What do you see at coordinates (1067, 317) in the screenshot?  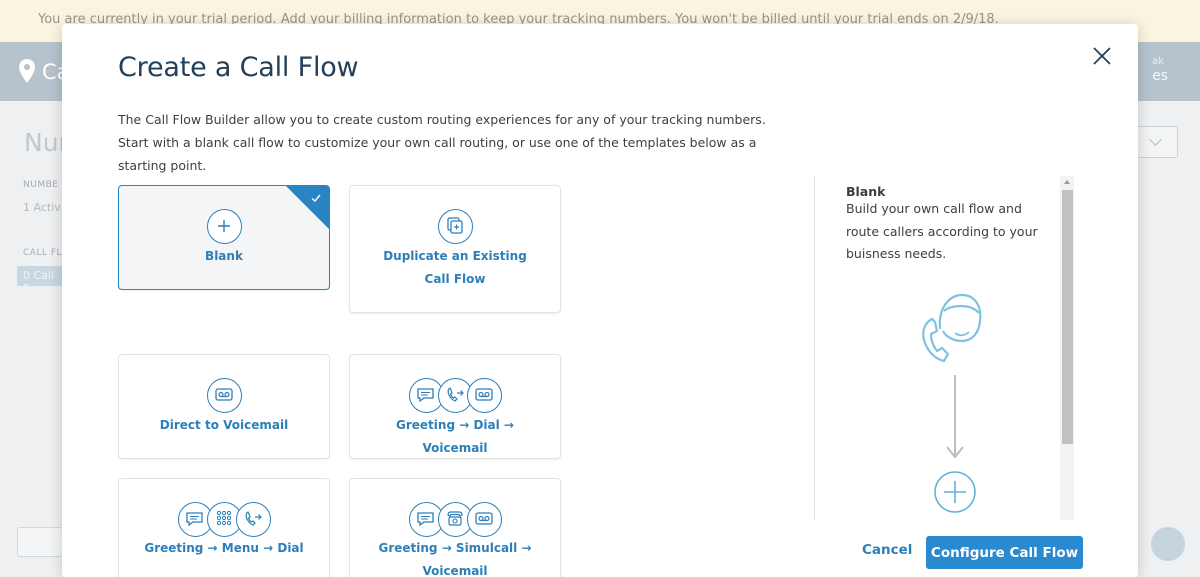 I see `scrollbar-thumb` at bounding box center [1067, 317].